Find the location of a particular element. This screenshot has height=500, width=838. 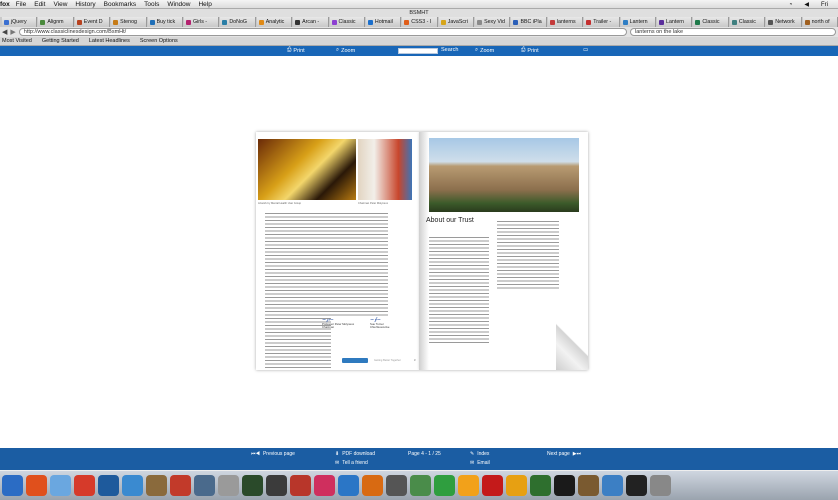

index-button: ✎ Index is located at coordinates (479, 454).